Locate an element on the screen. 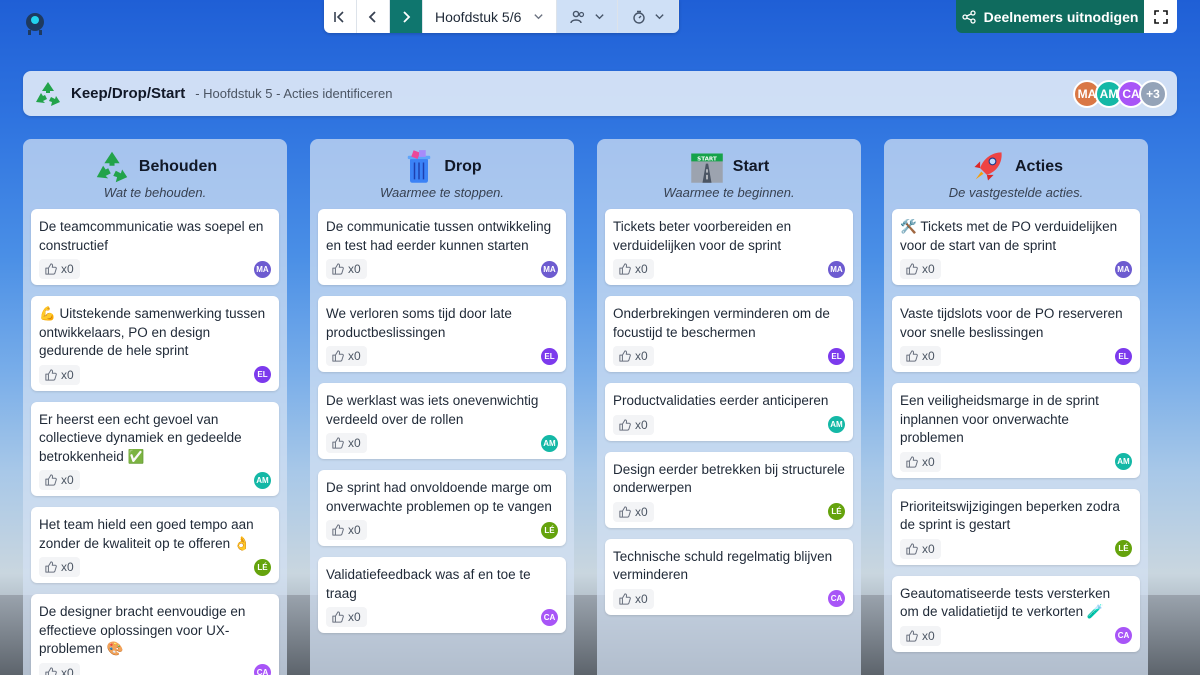  page-title: Keep/Drop/Start is located at coordinates (128, 93).